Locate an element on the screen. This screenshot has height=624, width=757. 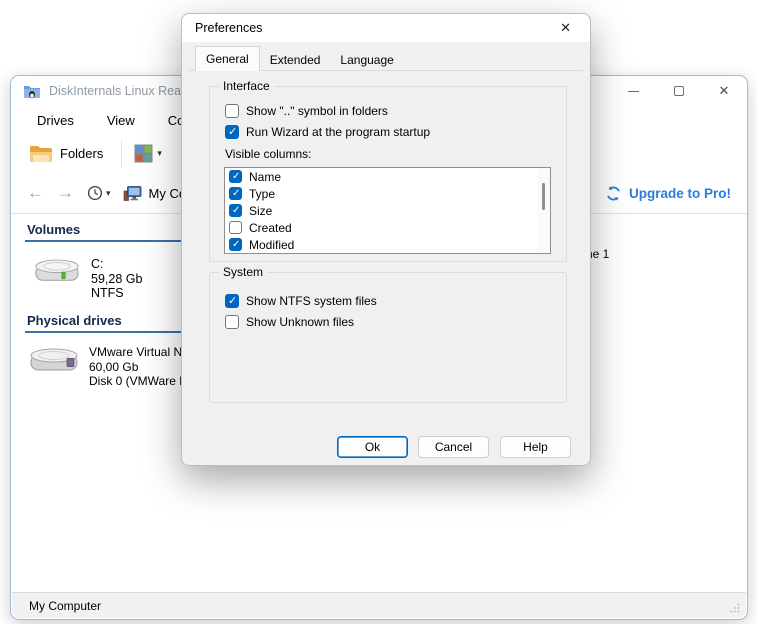
interface-group-label: Interface is located at coordinates (246, 86).